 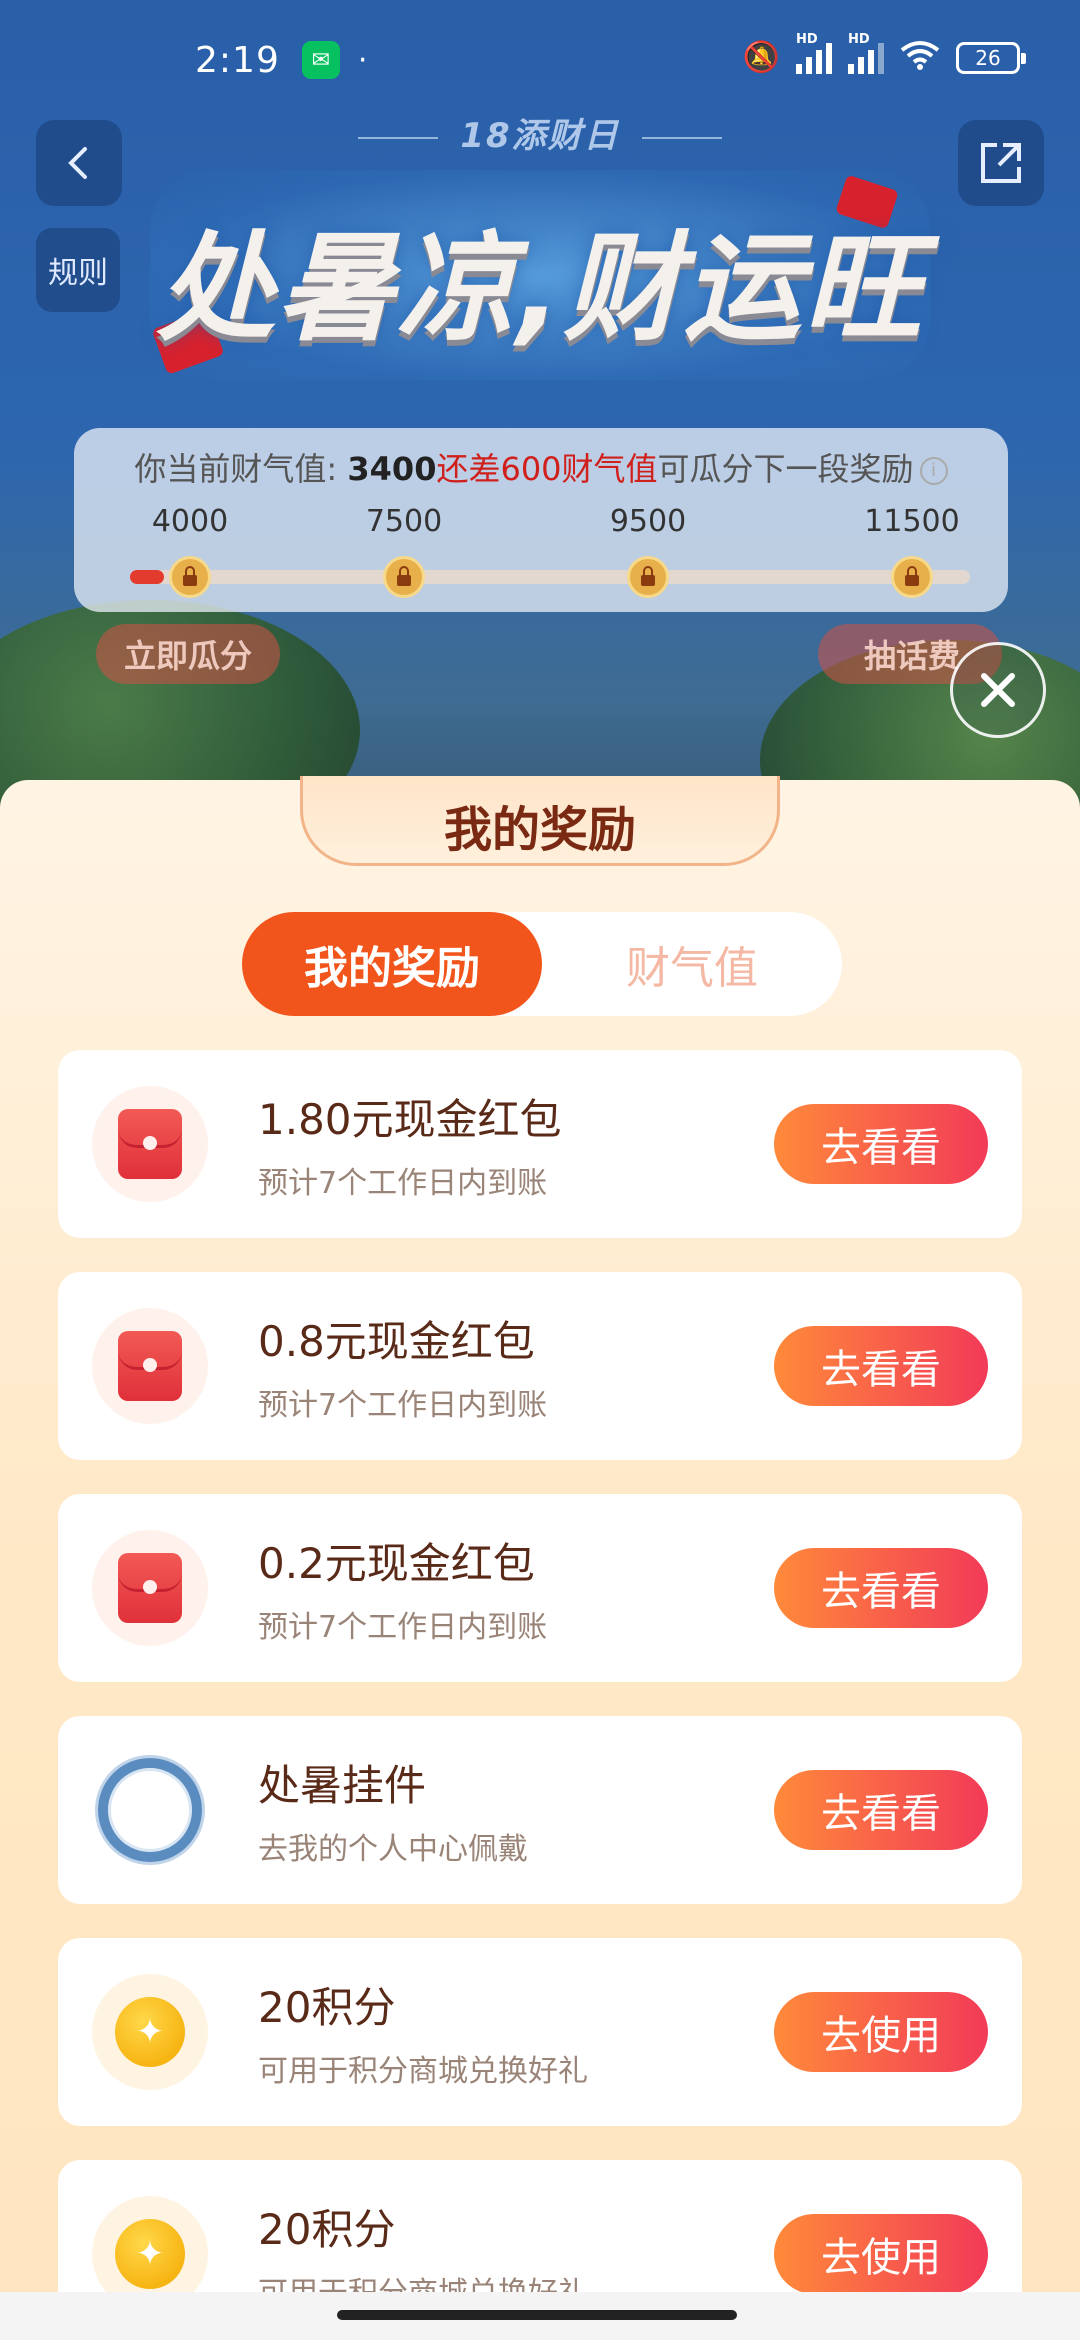 I want to click on event-subtitle: 18添财日, so click(x=540, y=132).